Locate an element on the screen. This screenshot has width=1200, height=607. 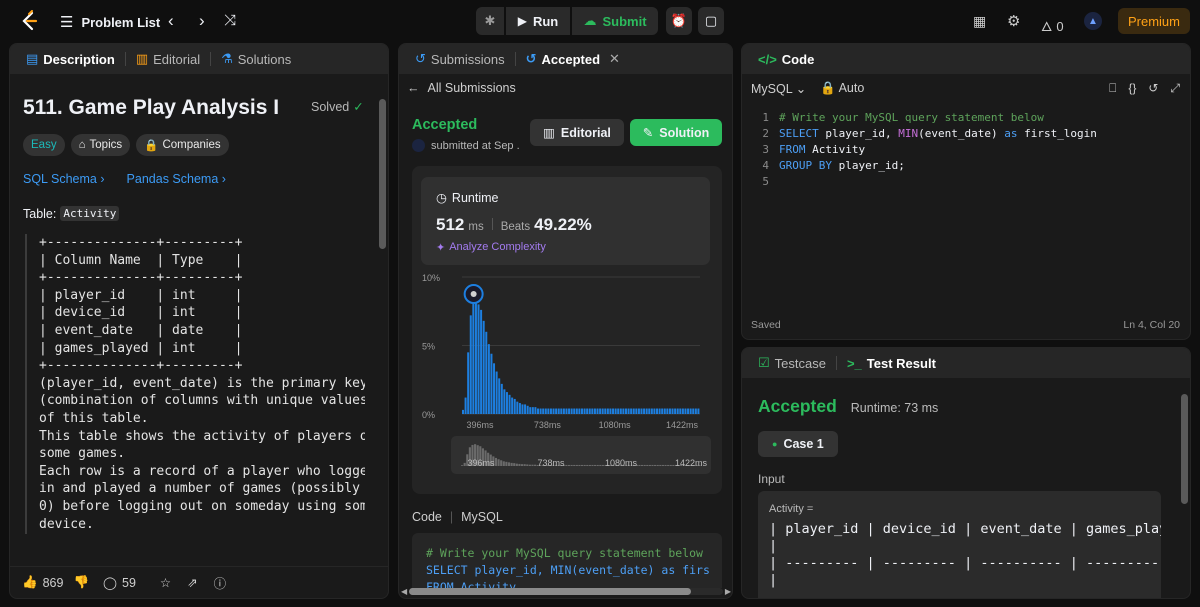
next-problem-icon: › is located at coordinates (202, 21).